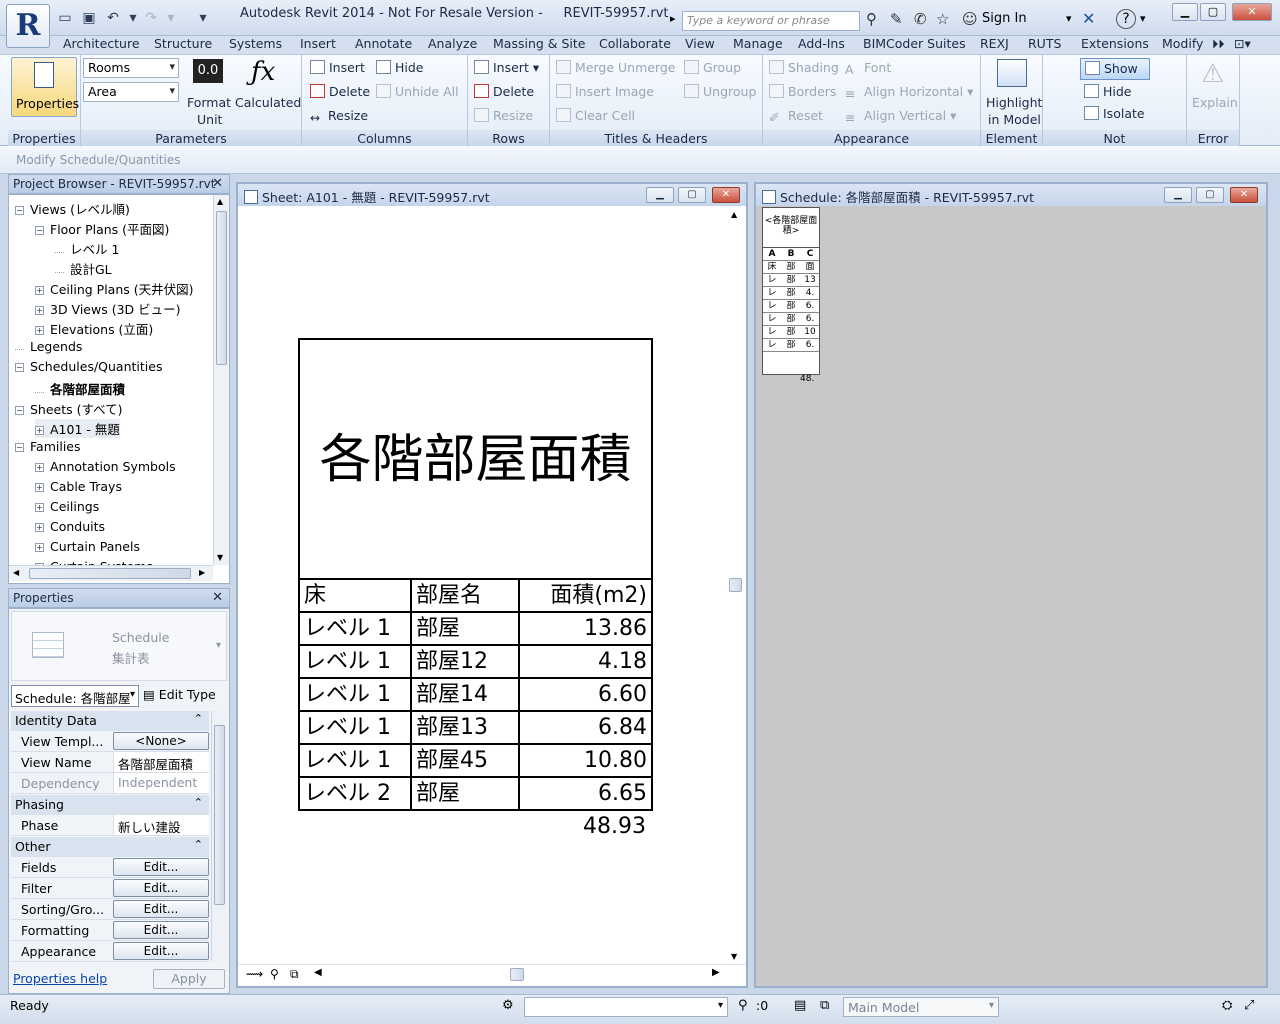 The width and height of the screenshot is (1280, 1024). What do you see at coordinates (339, 116) in the screenshot?
I see `resize-column-button: ↔ Resize` at bounding box center [339, 116].